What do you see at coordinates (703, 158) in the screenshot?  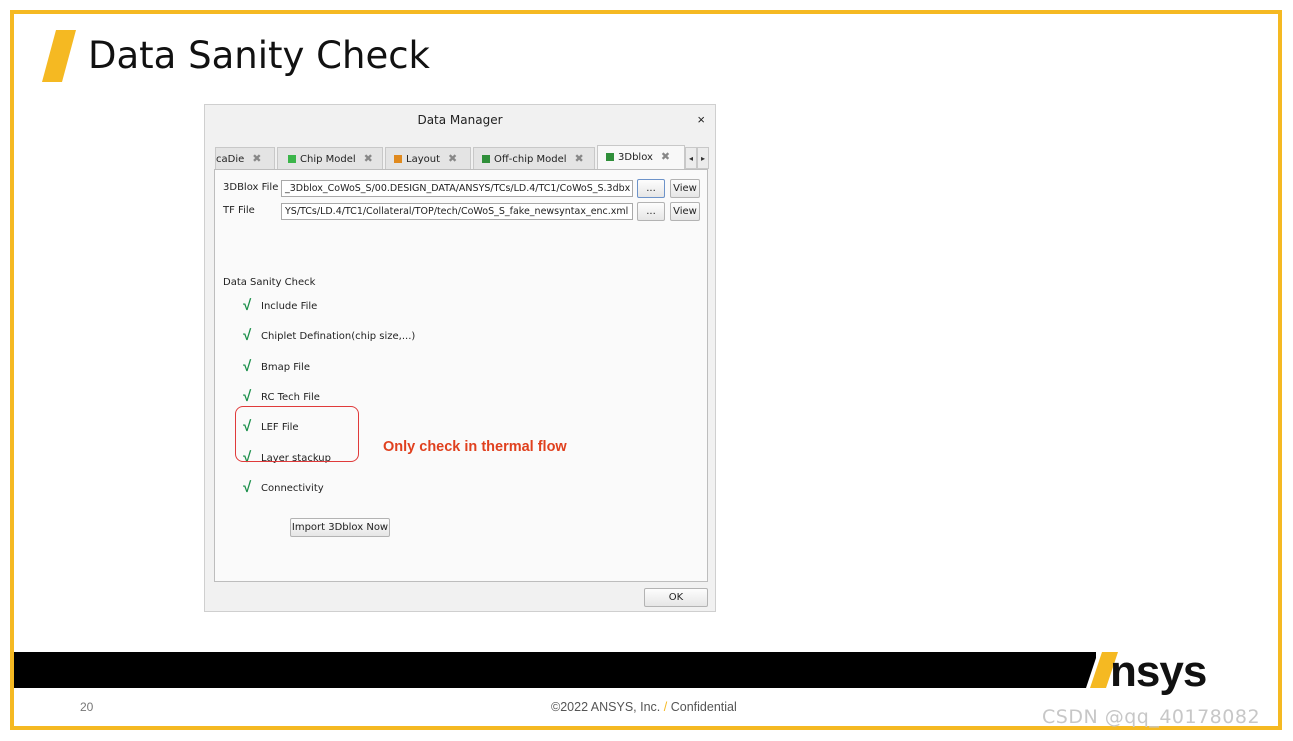 I see `tab-scroll-right-icon: ▸` at bounding box center [703, 158].